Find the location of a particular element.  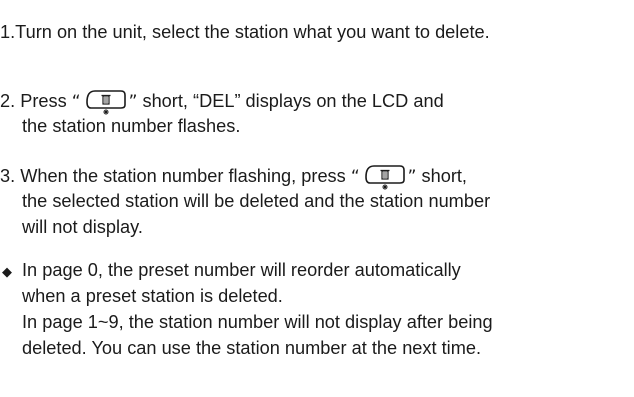

step-2-prefix: 2. Press is located at coordinates (33, 101).